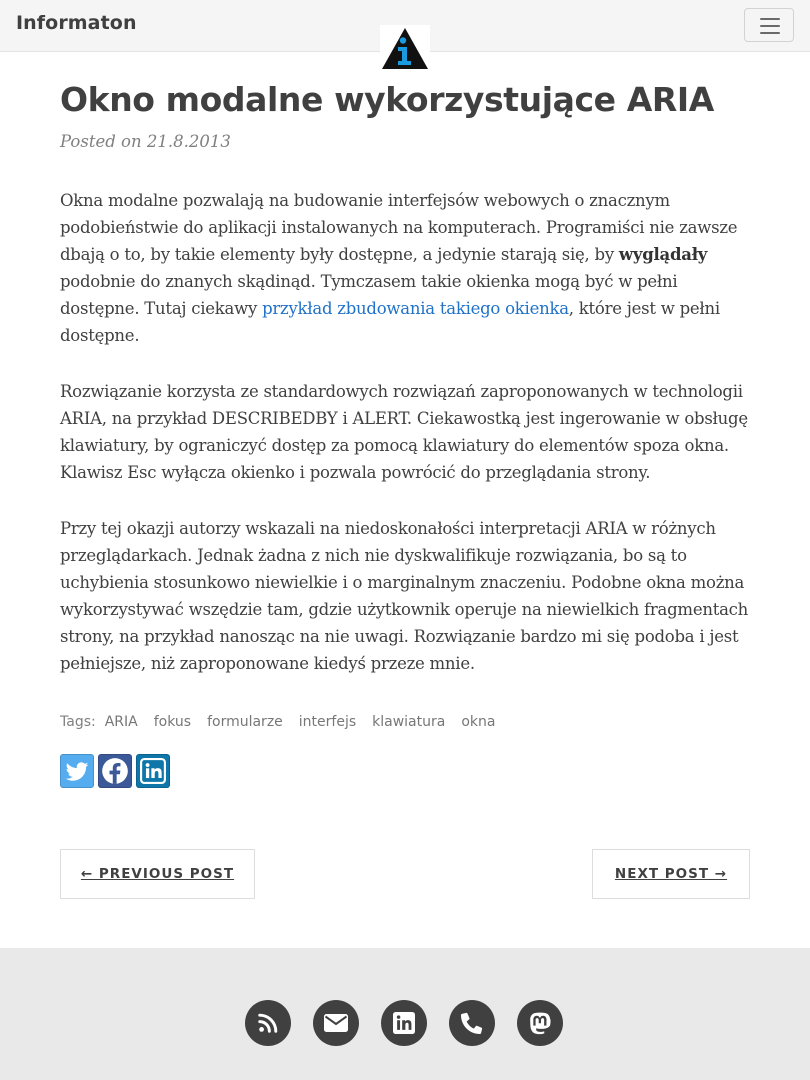 This screenshot has width=810, height=1080. I want to click on tag-link: fokus, so click(172, 722).